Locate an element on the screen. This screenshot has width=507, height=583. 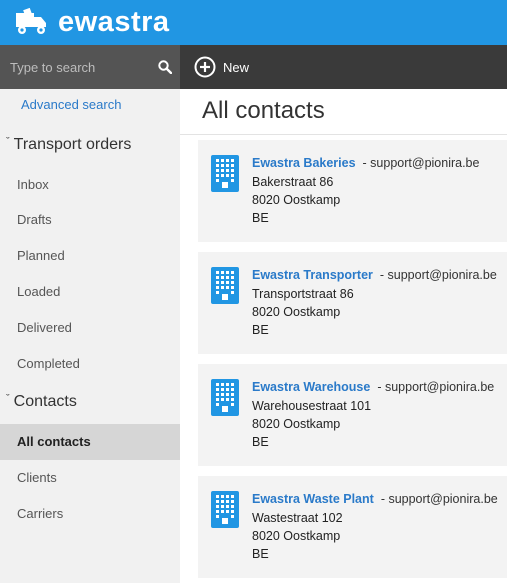
section-transport-orders: ˇ Transport orders is located at coordinates (68, 145).